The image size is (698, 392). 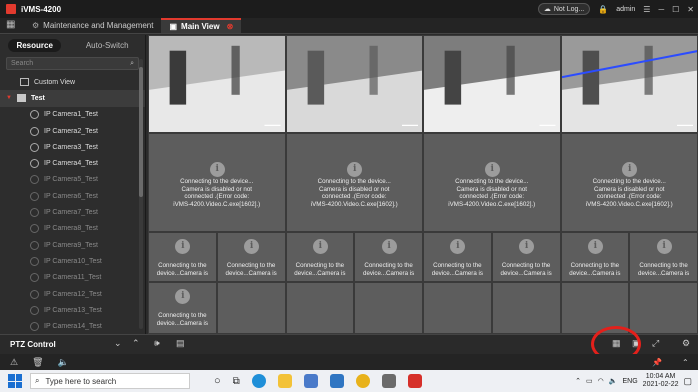 What do you see at coordinates (15, 381) in the screenshot?
I see `windows-start-icon` at bounding box center [15, 381].